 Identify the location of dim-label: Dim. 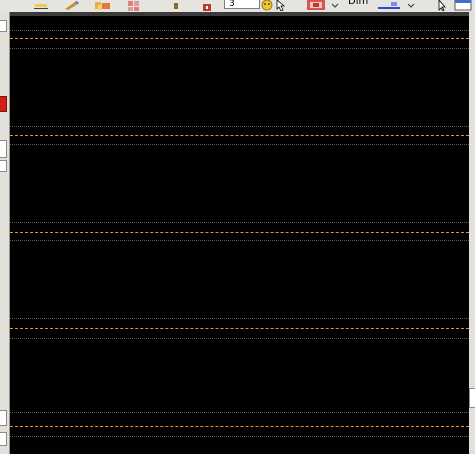
(358, 3).